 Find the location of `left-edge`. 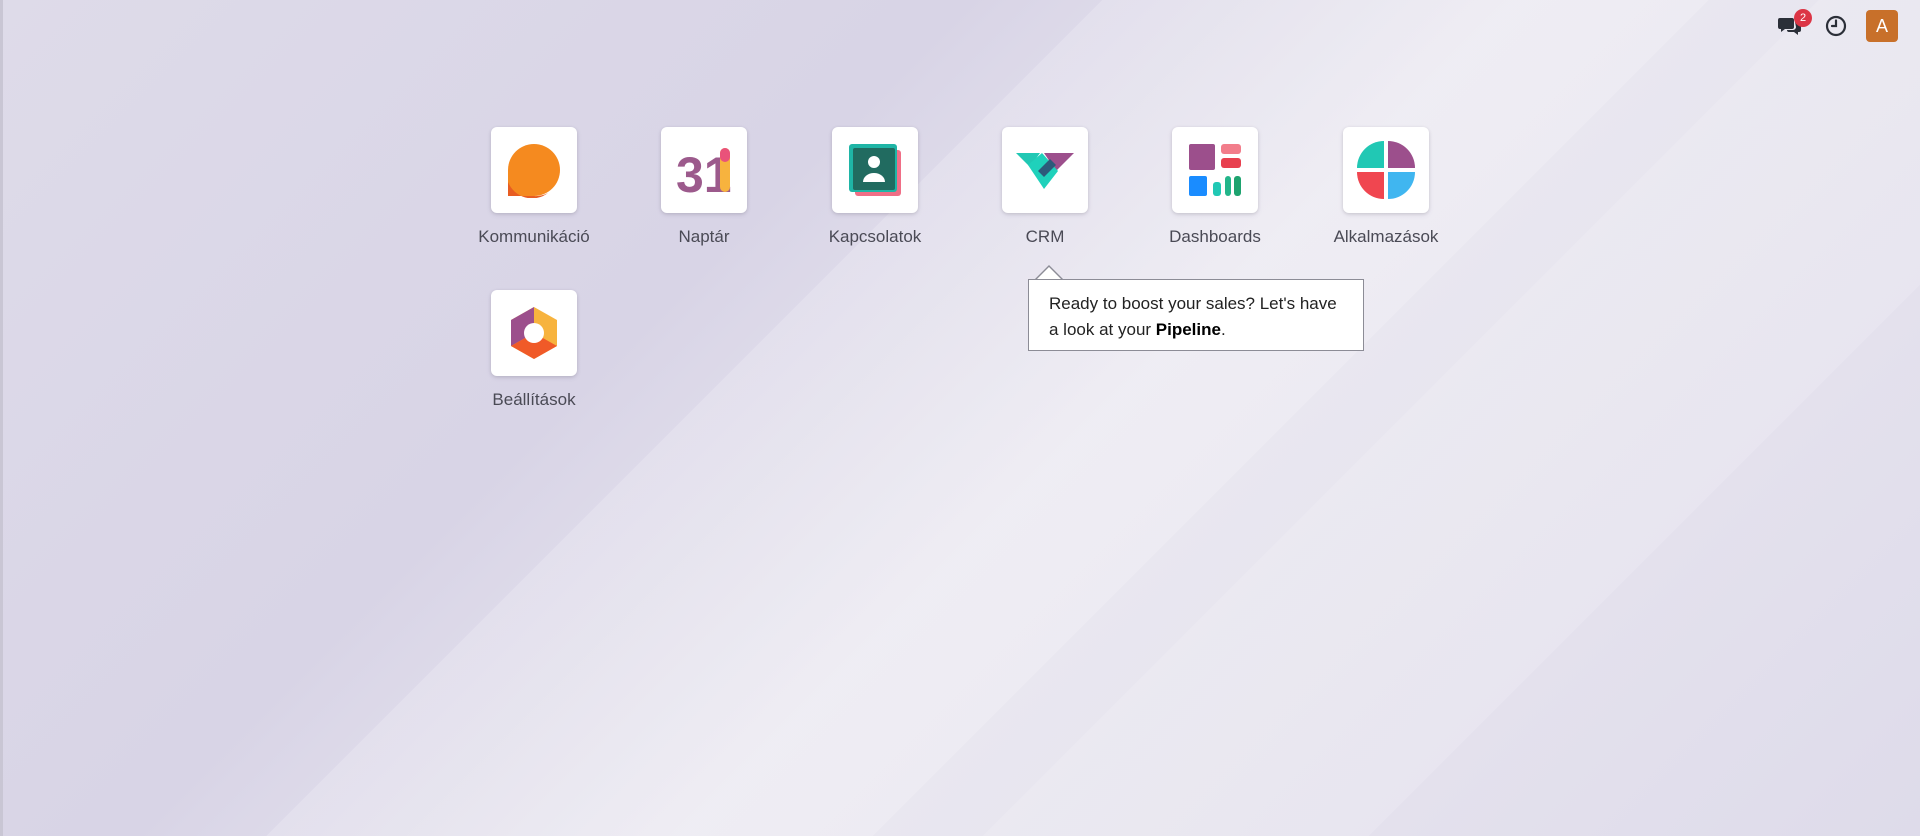

left-edge is located at coordinates (1, 418).